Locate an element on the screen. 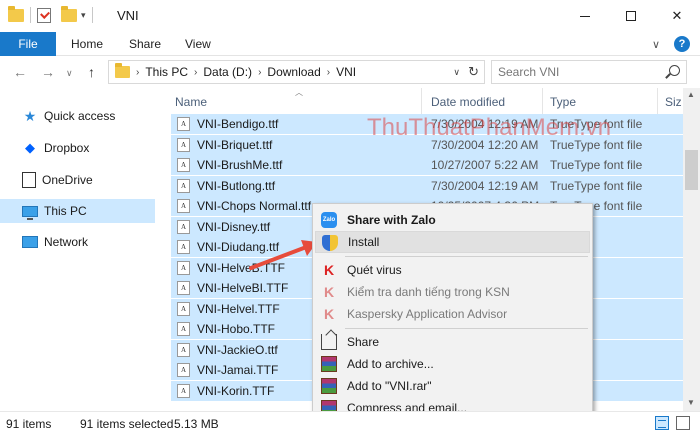  file-name: VNI-Butlong.ttf is located at coordinates (236, 185).